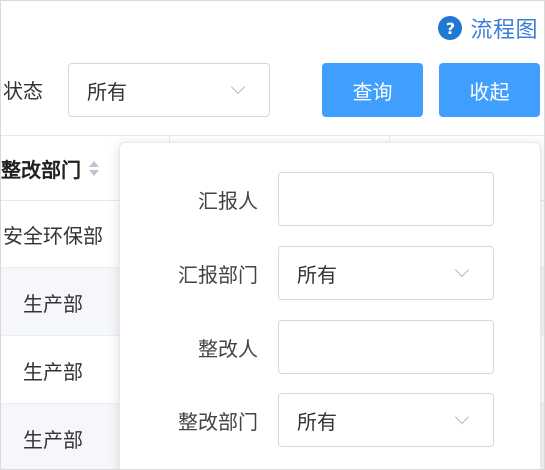 This screenshot has width=545, height=470. What do you see at coordinates (386, 199) in the screenshot?
I see `reporter-input` at bounding box center [386, 199].